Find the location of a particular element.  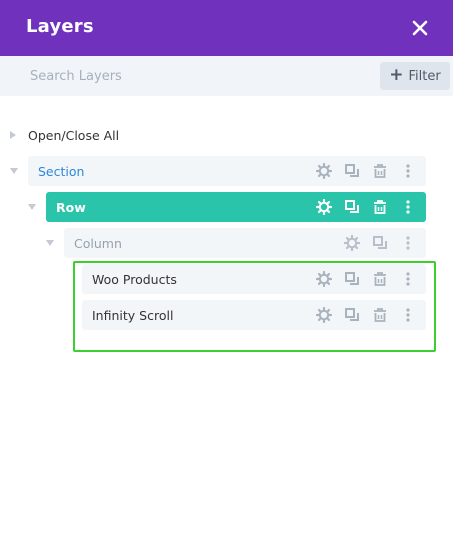

open-close-all-toggle: Open/Close All is located at coordinates (64, 135).